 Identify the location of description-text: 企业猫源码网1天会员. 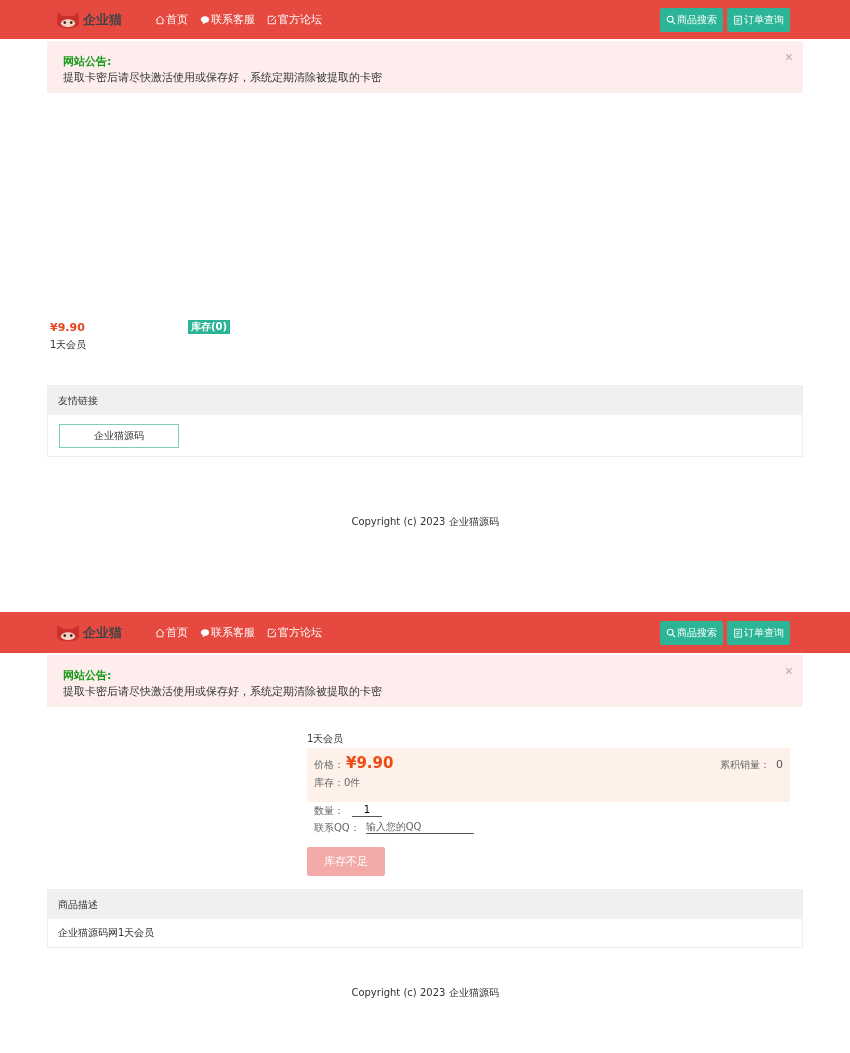
(106, 933).